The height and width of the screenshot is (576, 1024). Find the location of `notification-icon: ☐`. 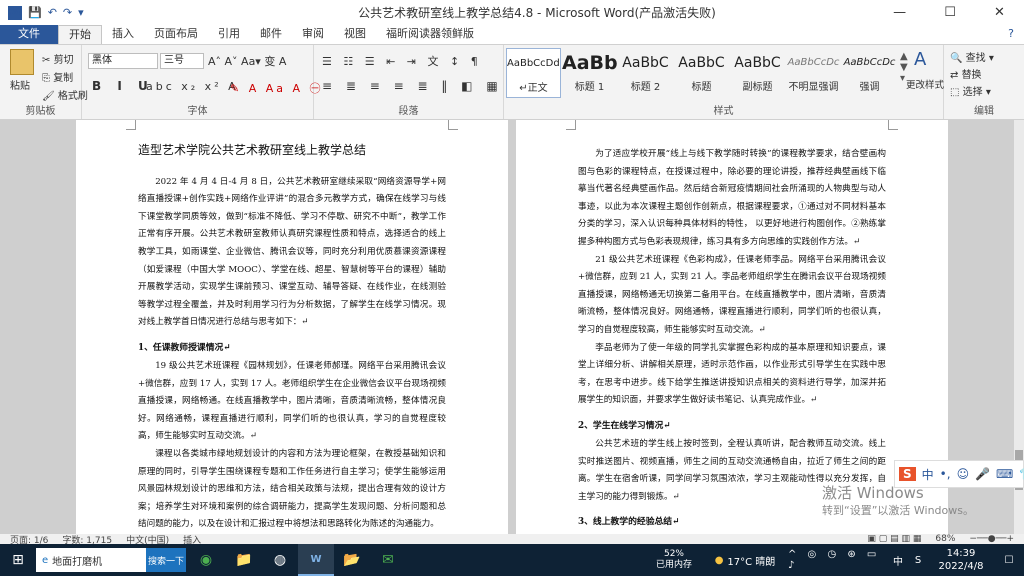

notification-icon: ☐ is located at coordinates (1009, 560).